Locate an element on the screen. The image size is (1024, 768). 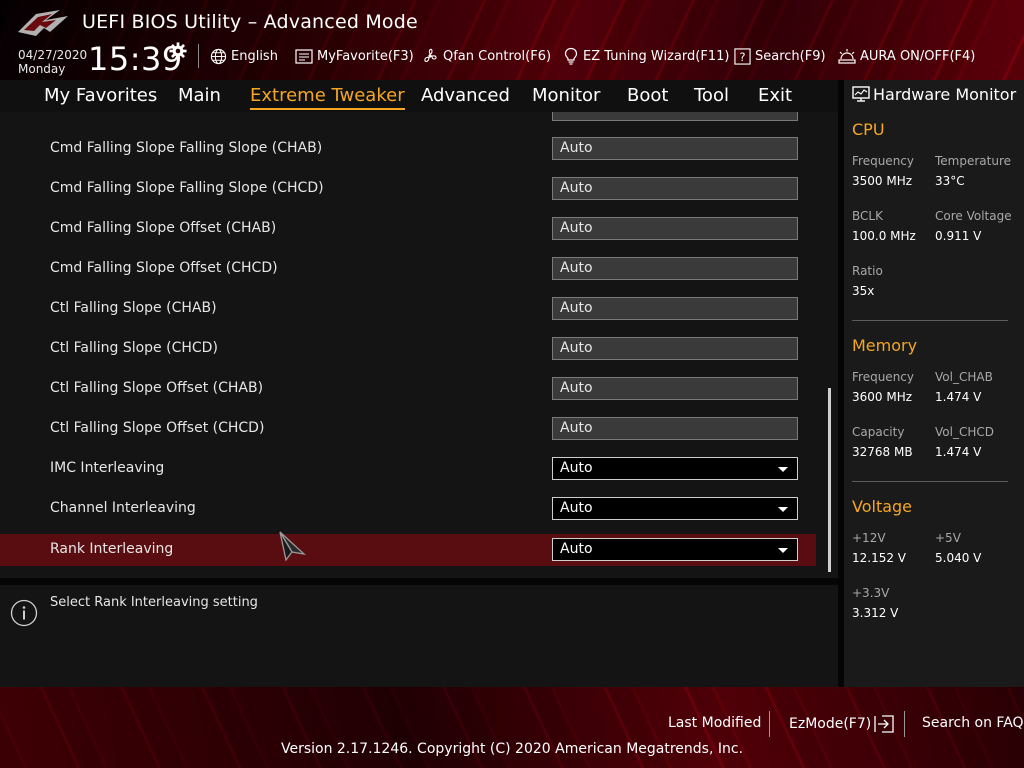
setting-row-ctl-falling-slope-chab: Ctl Falling Slope (CHAB) Auto is located at coordinates (408, 309).